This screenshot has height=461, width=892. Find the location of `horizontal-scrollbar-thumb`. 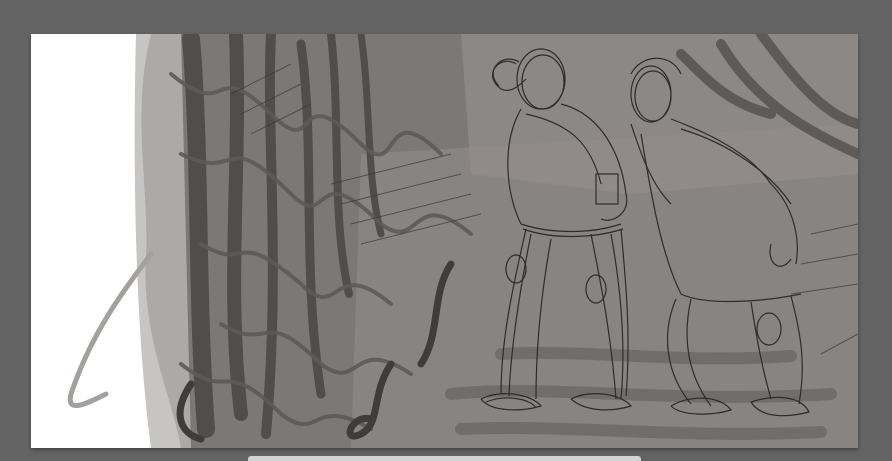

horizontal-scrollbar-thumb is located at coordinates (444, 458).